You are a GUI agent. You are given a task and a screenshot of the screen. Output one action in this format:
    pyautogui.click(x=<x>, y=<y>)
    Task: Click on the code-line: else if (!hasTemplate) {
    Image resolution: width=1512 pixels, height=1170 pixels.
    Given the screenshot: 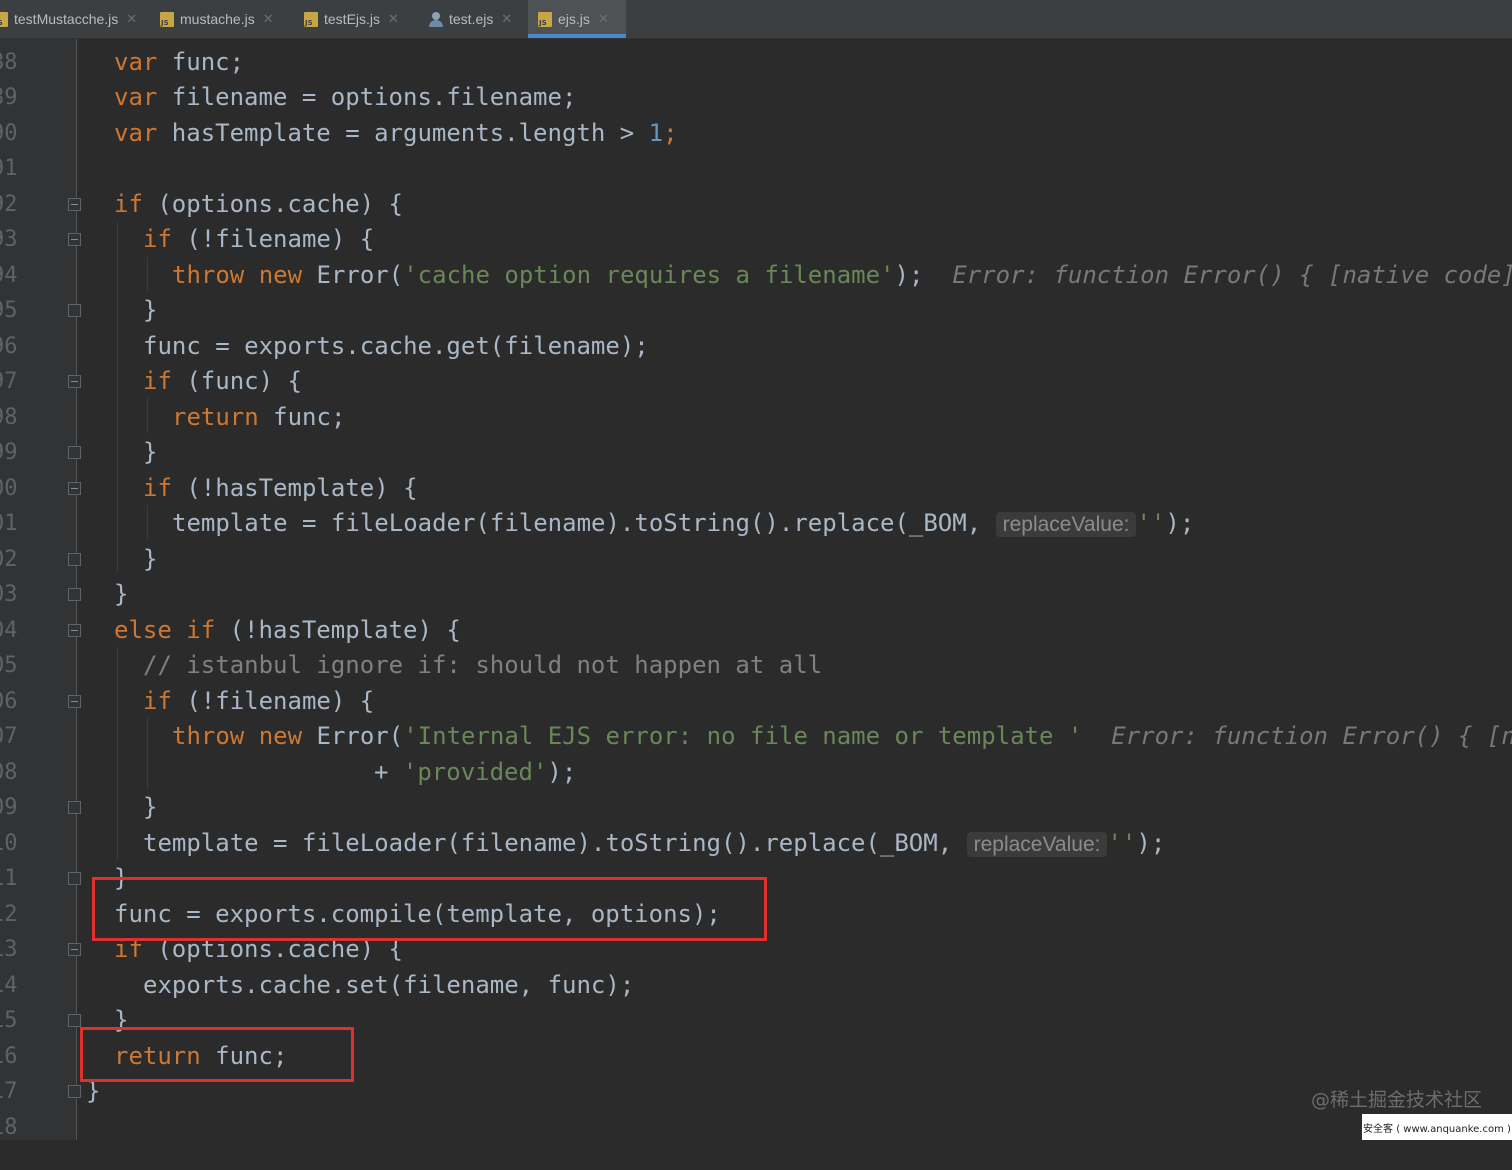 What is the action you would take?
    pyautogui.click(x=287, y=630)
    